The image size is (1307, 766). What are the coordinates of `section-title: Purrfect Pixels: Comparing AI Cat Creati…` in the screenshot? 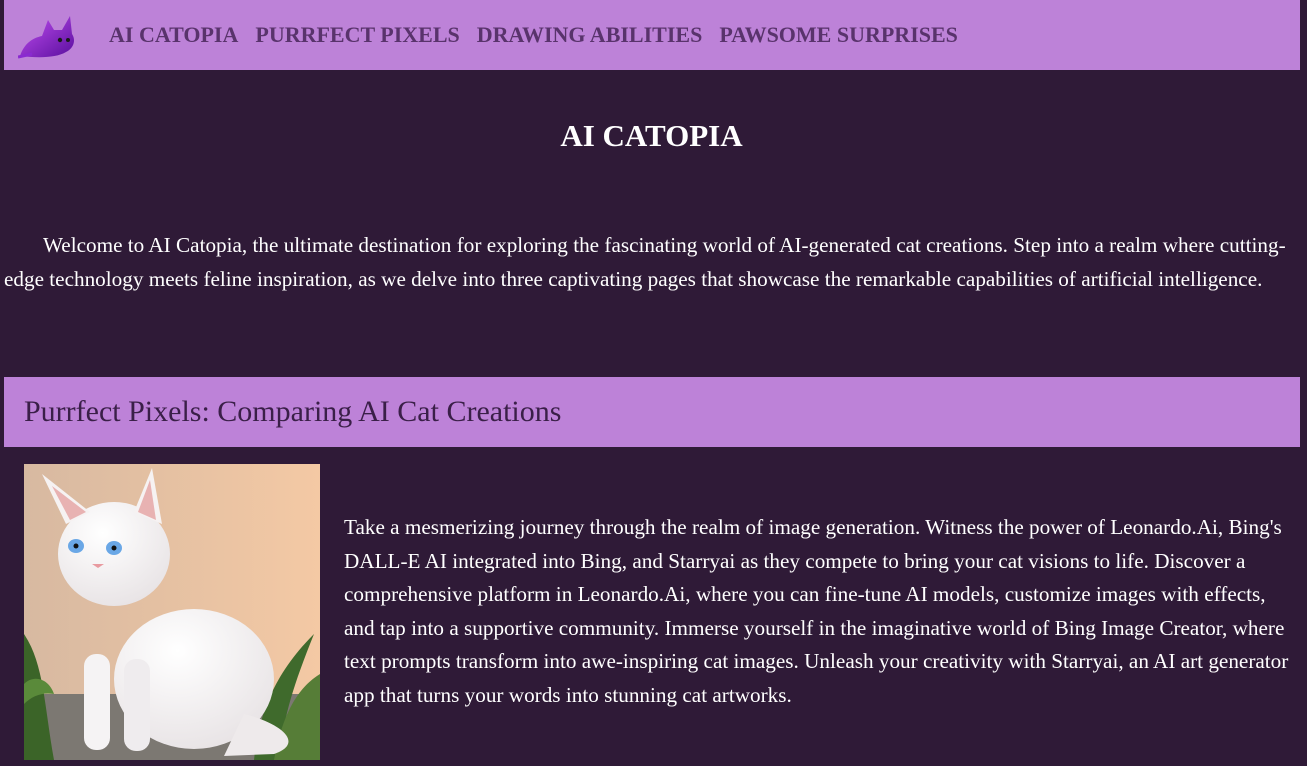 It's located at (293, 411).